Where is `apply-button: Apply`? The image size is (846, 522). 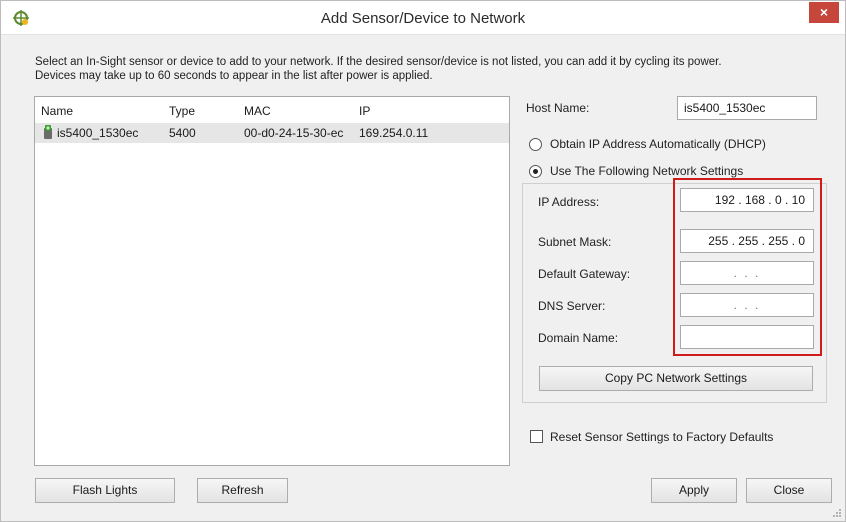
apply-button: Apply is located at coordinates (694, 490).